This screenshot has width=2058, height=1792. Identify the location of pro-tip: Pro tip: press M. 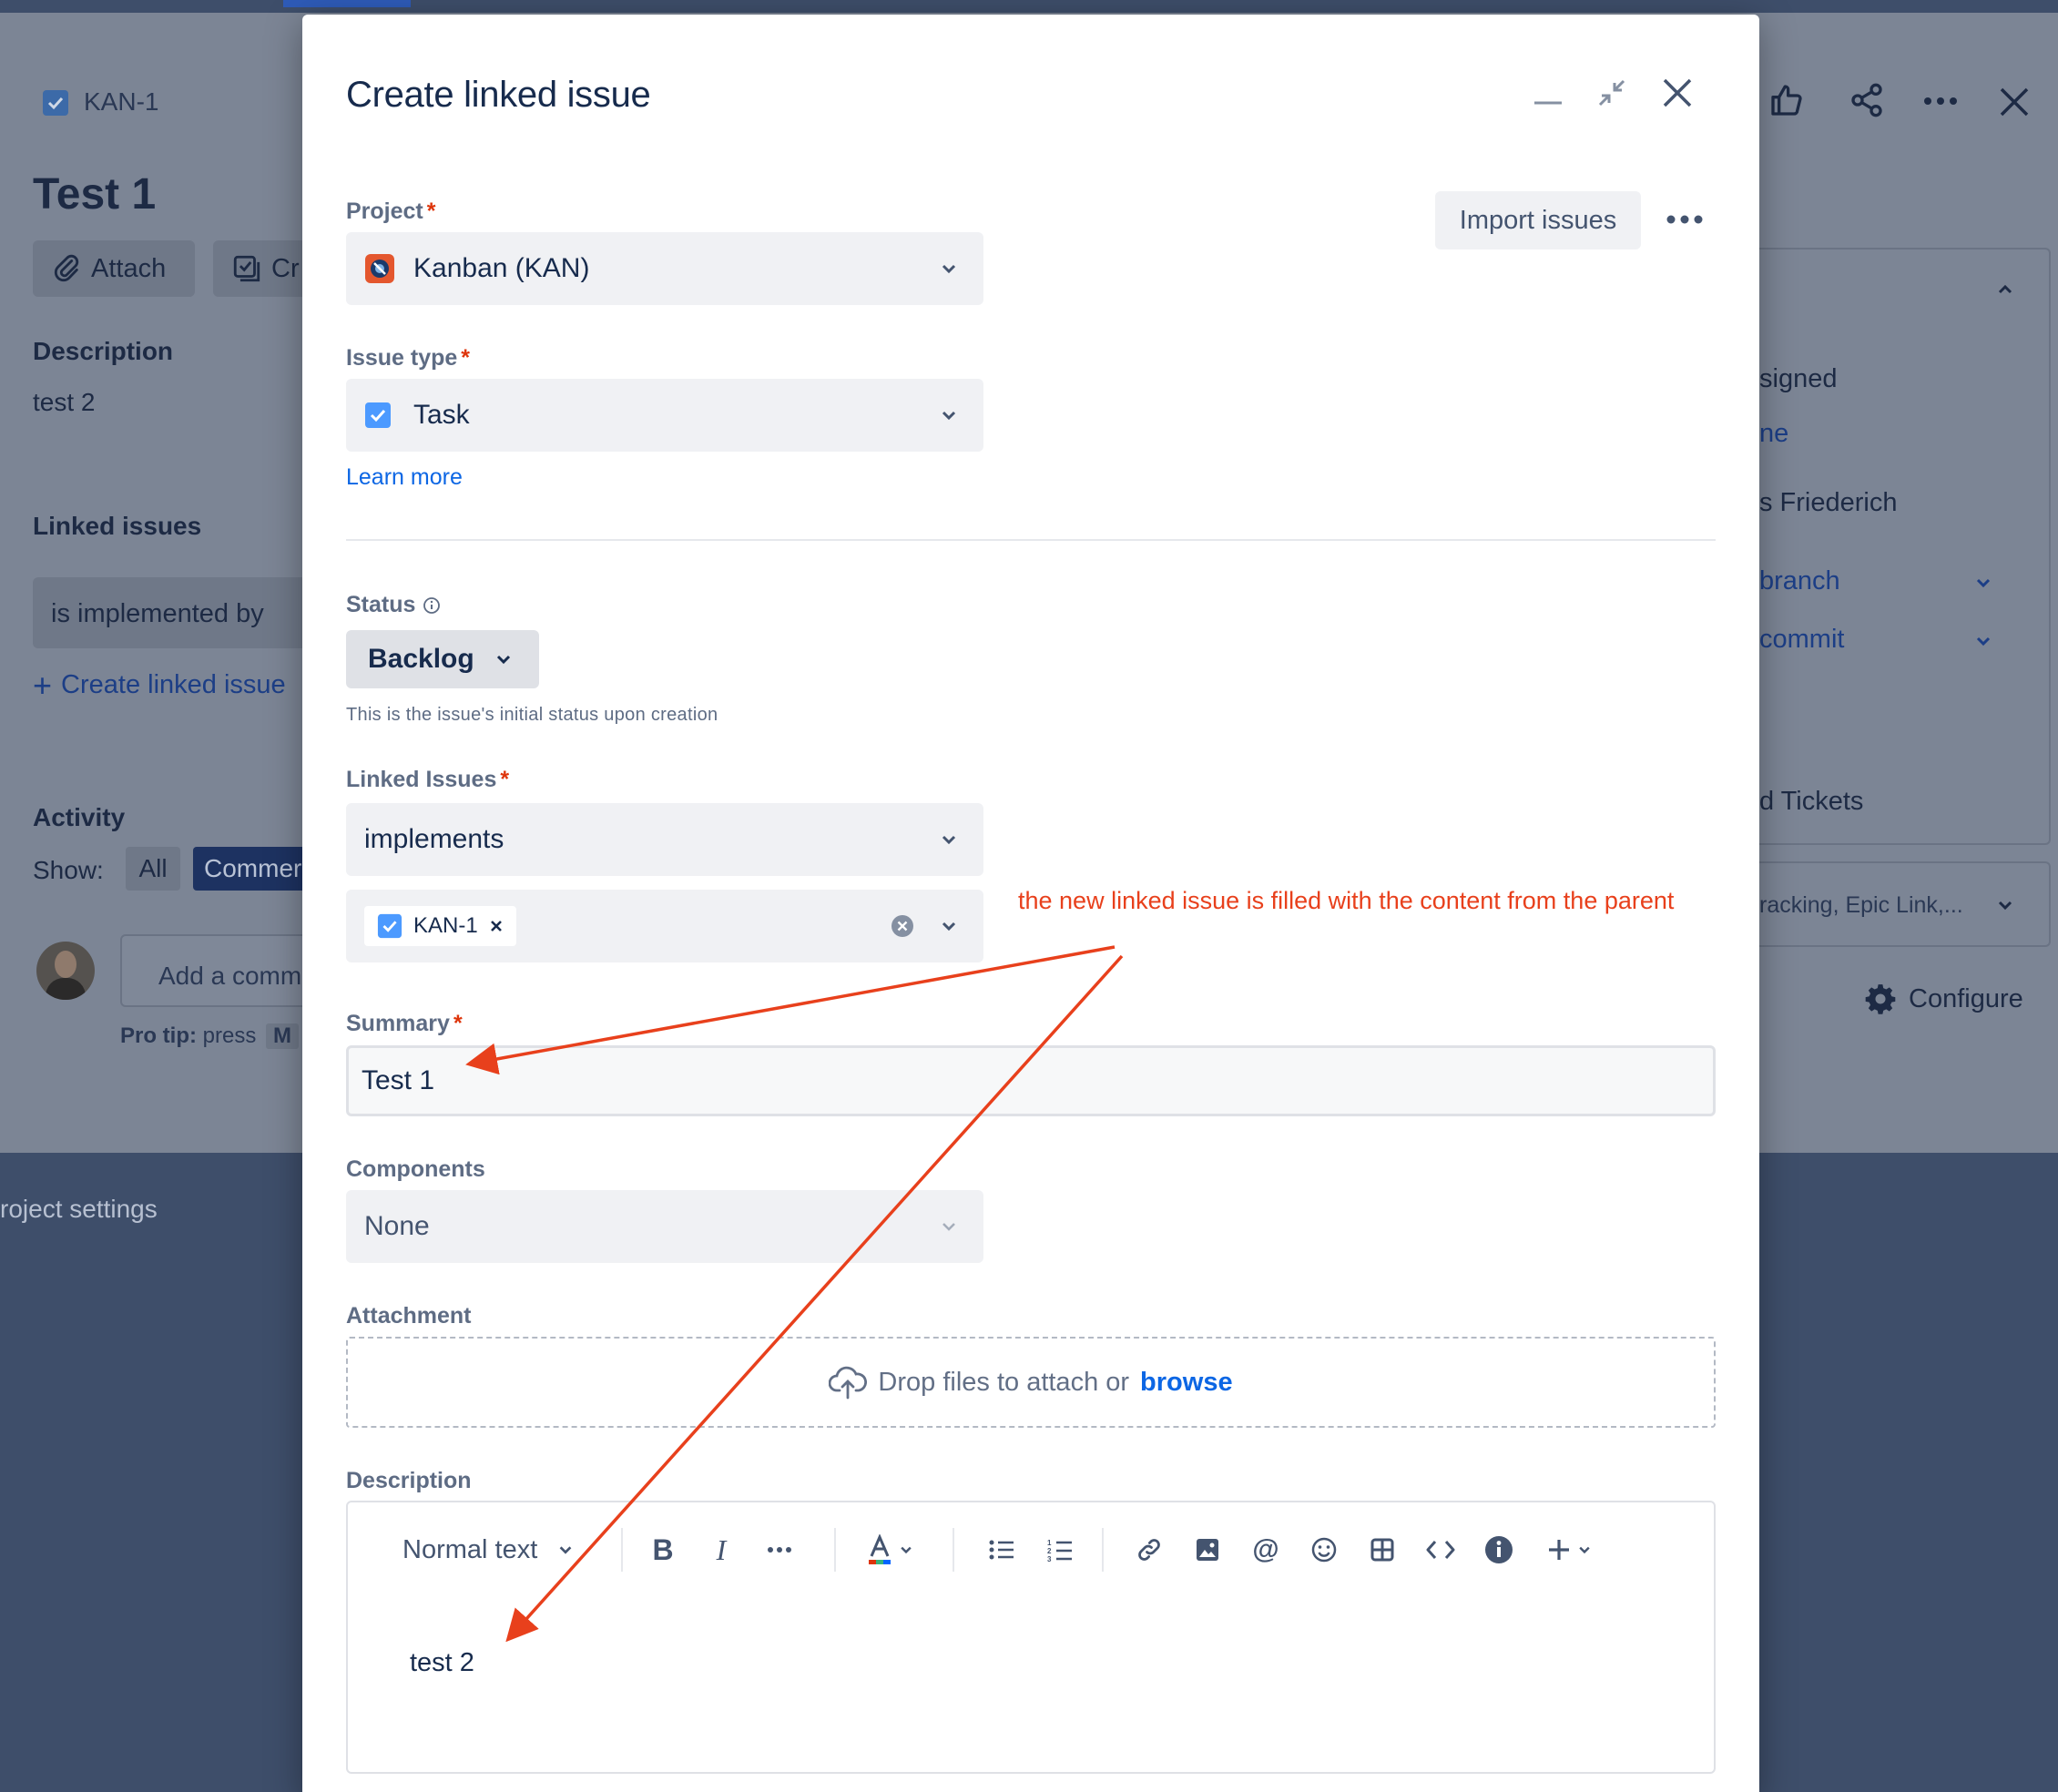
(210, 1036).